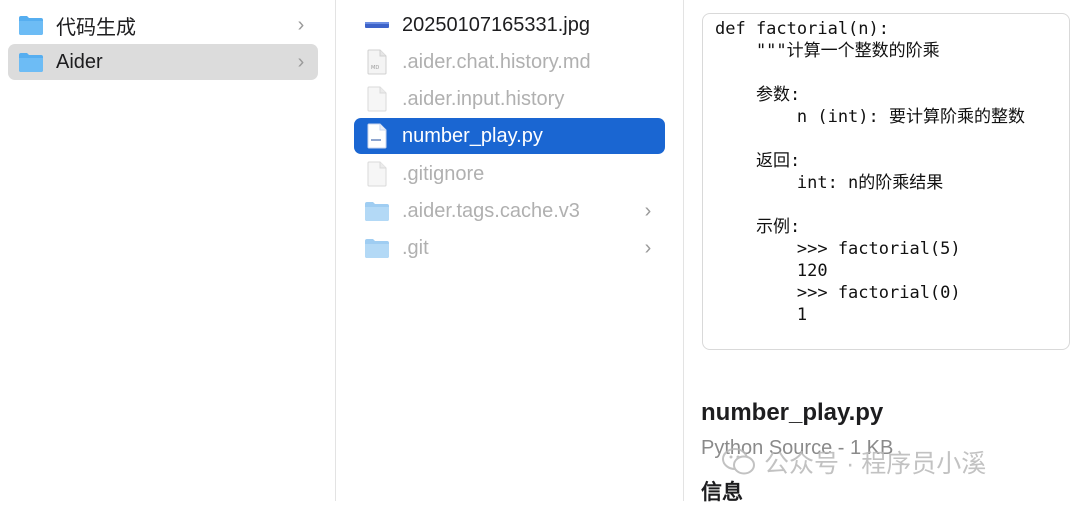 This screenshot has width=1080, height=506. Describe the element at coordinates (722, 492) in the screenshot. I see `info-heading: 信息` at that location.